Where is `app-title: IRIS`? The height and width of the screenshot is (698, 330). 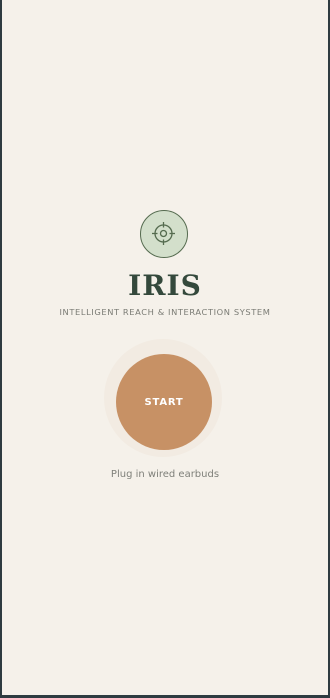 app-title: IRIS is located at coordinates (165, 285).